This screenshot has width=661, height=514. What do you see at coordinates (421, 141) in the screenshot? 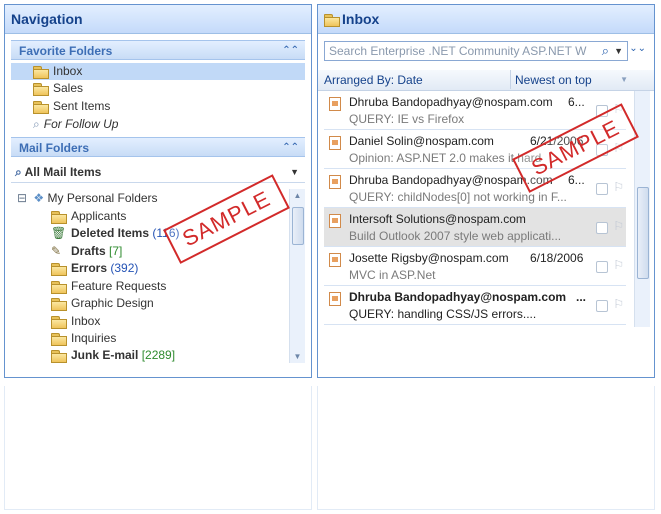
I see `mail-sender: Daniel Solin@nospam.com` at bounding box center [421, 141].